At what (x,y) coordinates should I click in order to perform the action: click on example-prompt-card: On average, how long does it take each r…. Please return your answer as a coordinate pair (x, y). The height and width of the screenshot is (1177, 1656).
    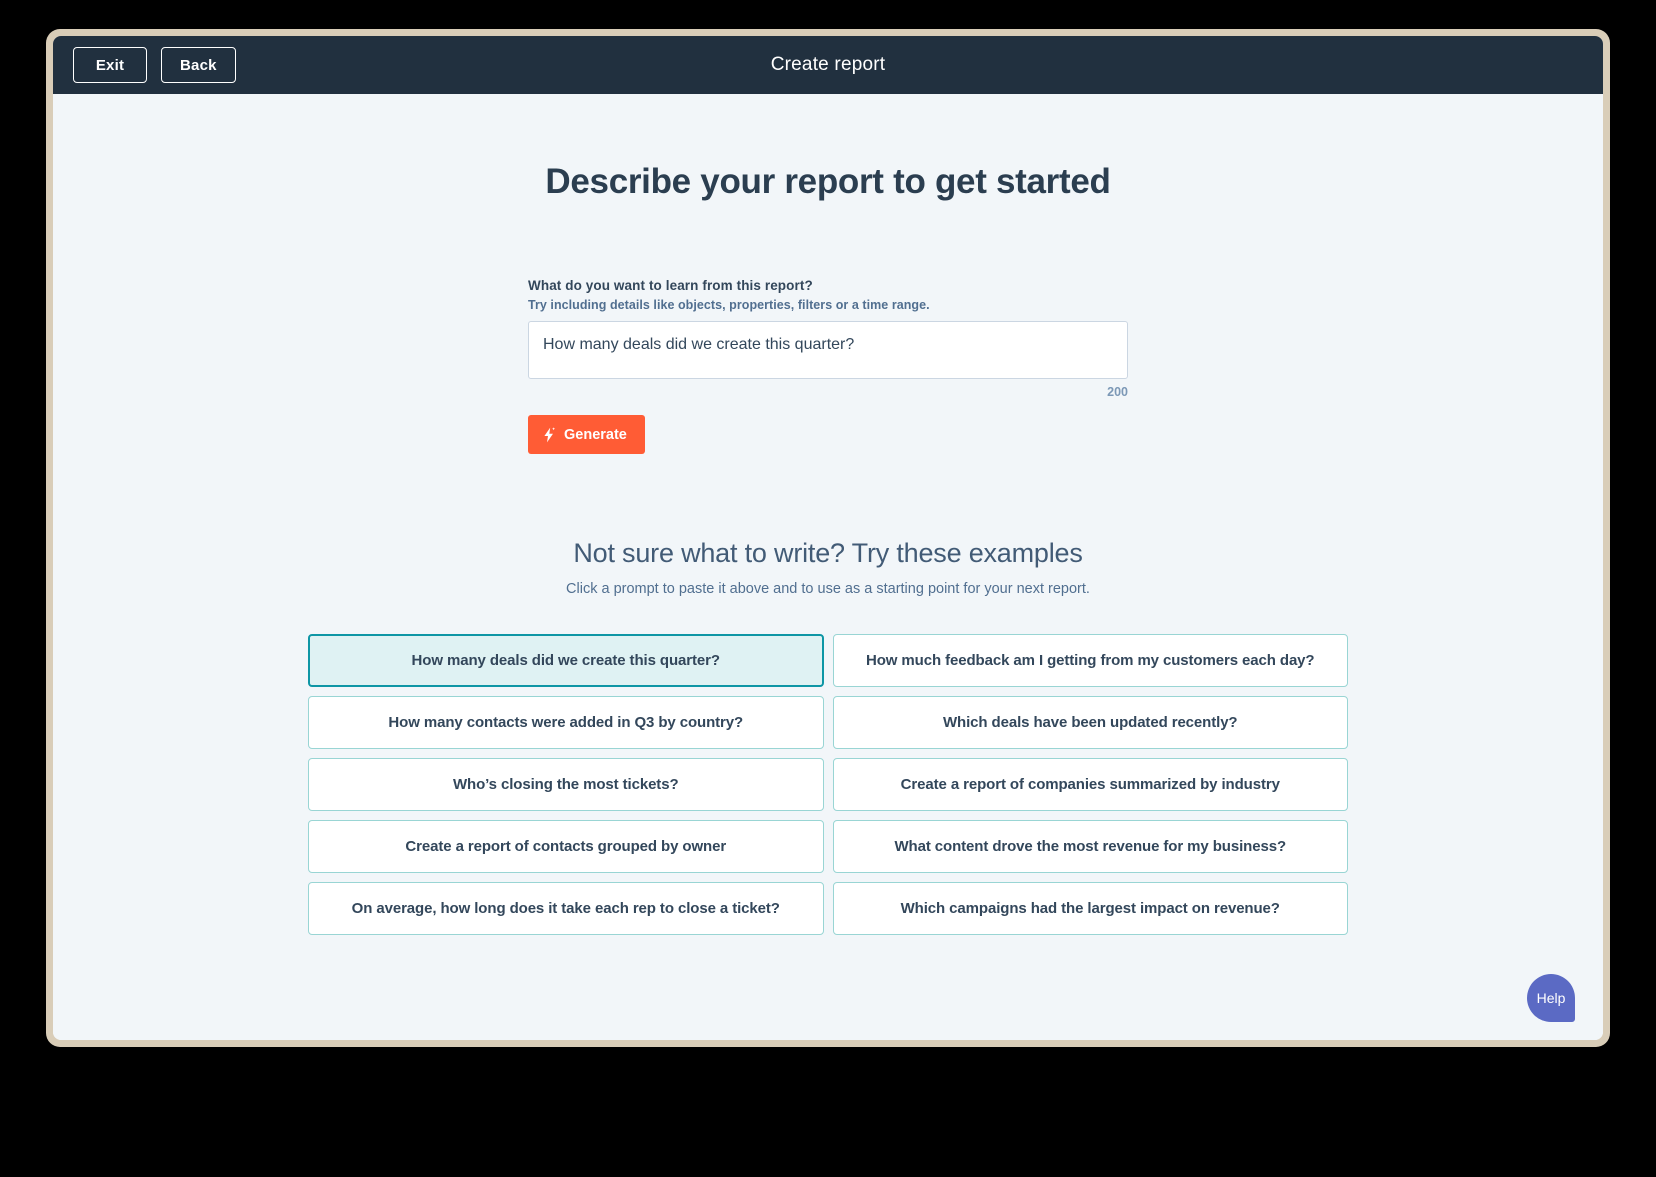
    Looking at the image, I should click on (566, 908).